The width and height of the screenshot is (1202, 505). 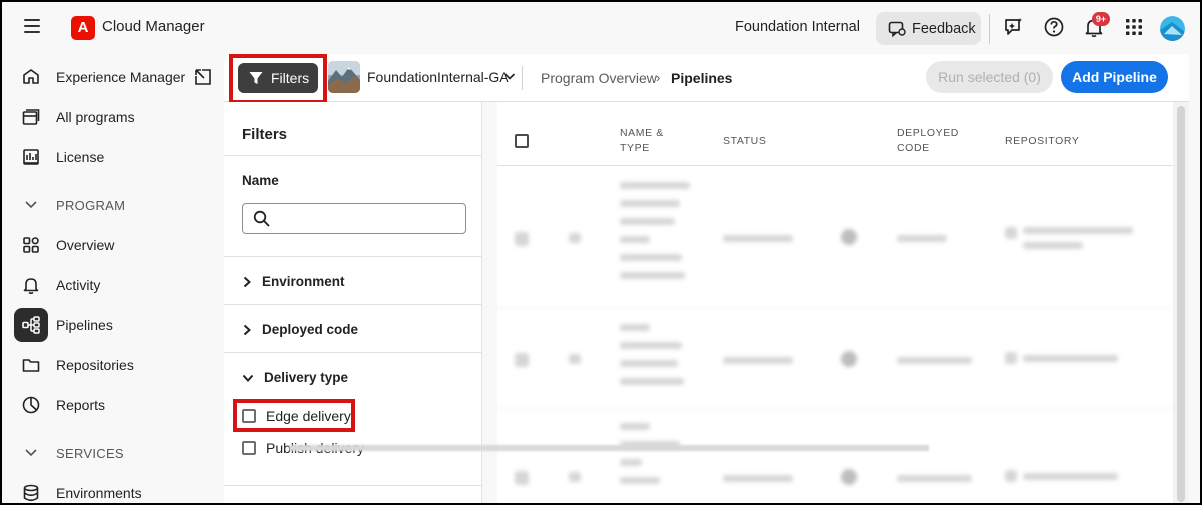 What do you see at coordinates (599, 78) in the screenshot?
I see `breadcrumb-program-overview: Program Overview` at bounding box center [599, 78].